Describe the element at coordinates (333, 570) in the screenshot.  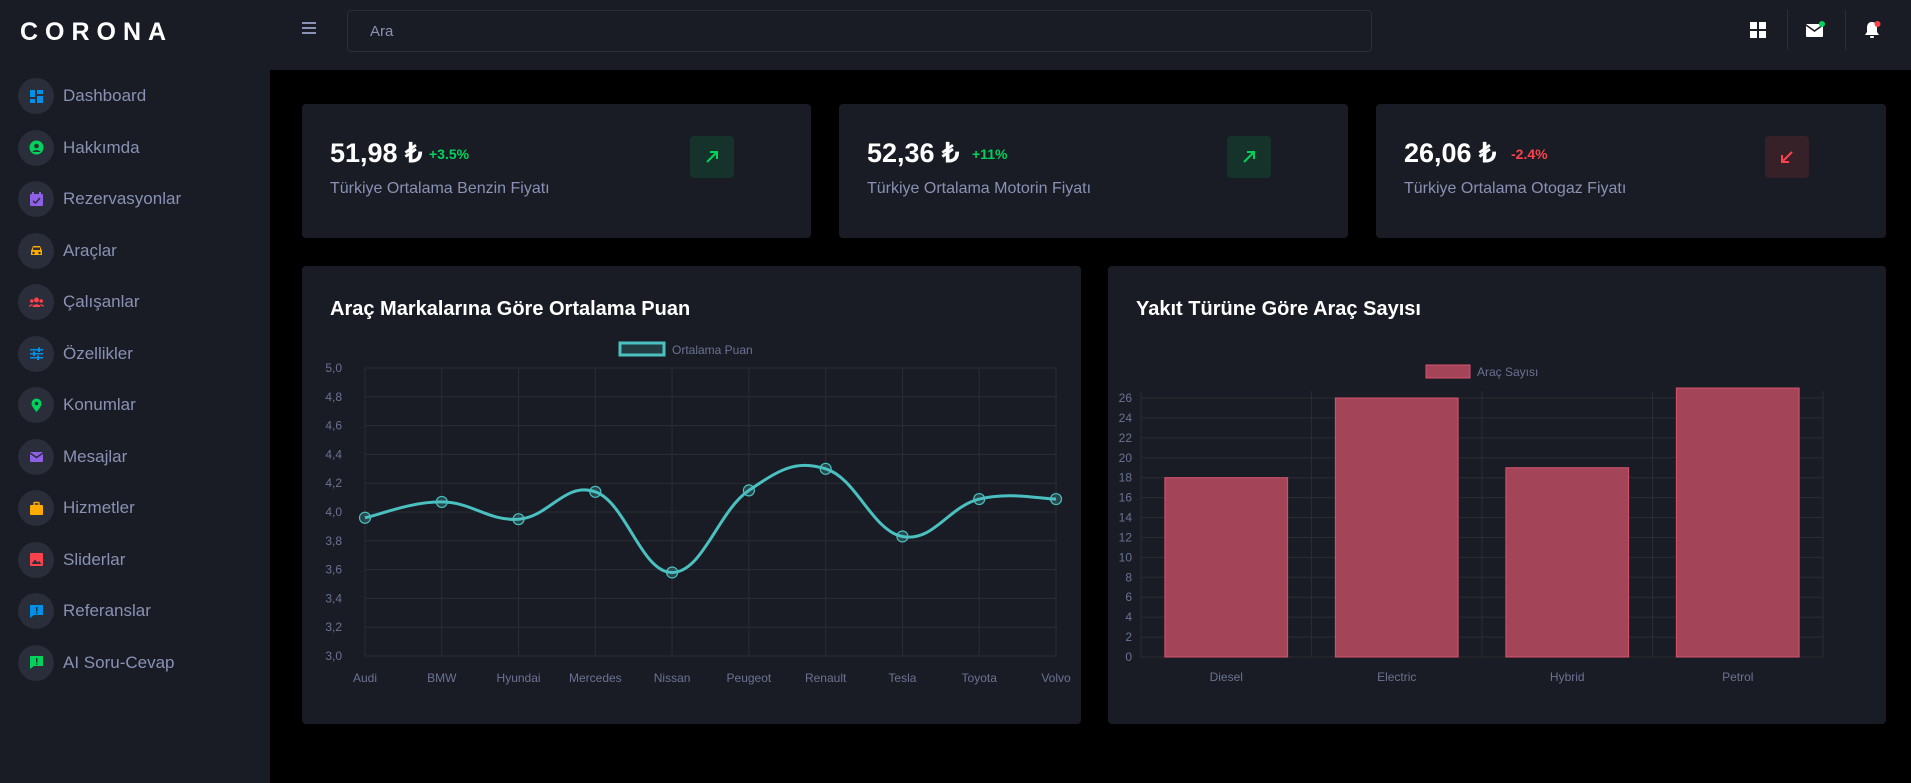
I see `y-tick-label: 3,6` at that location.